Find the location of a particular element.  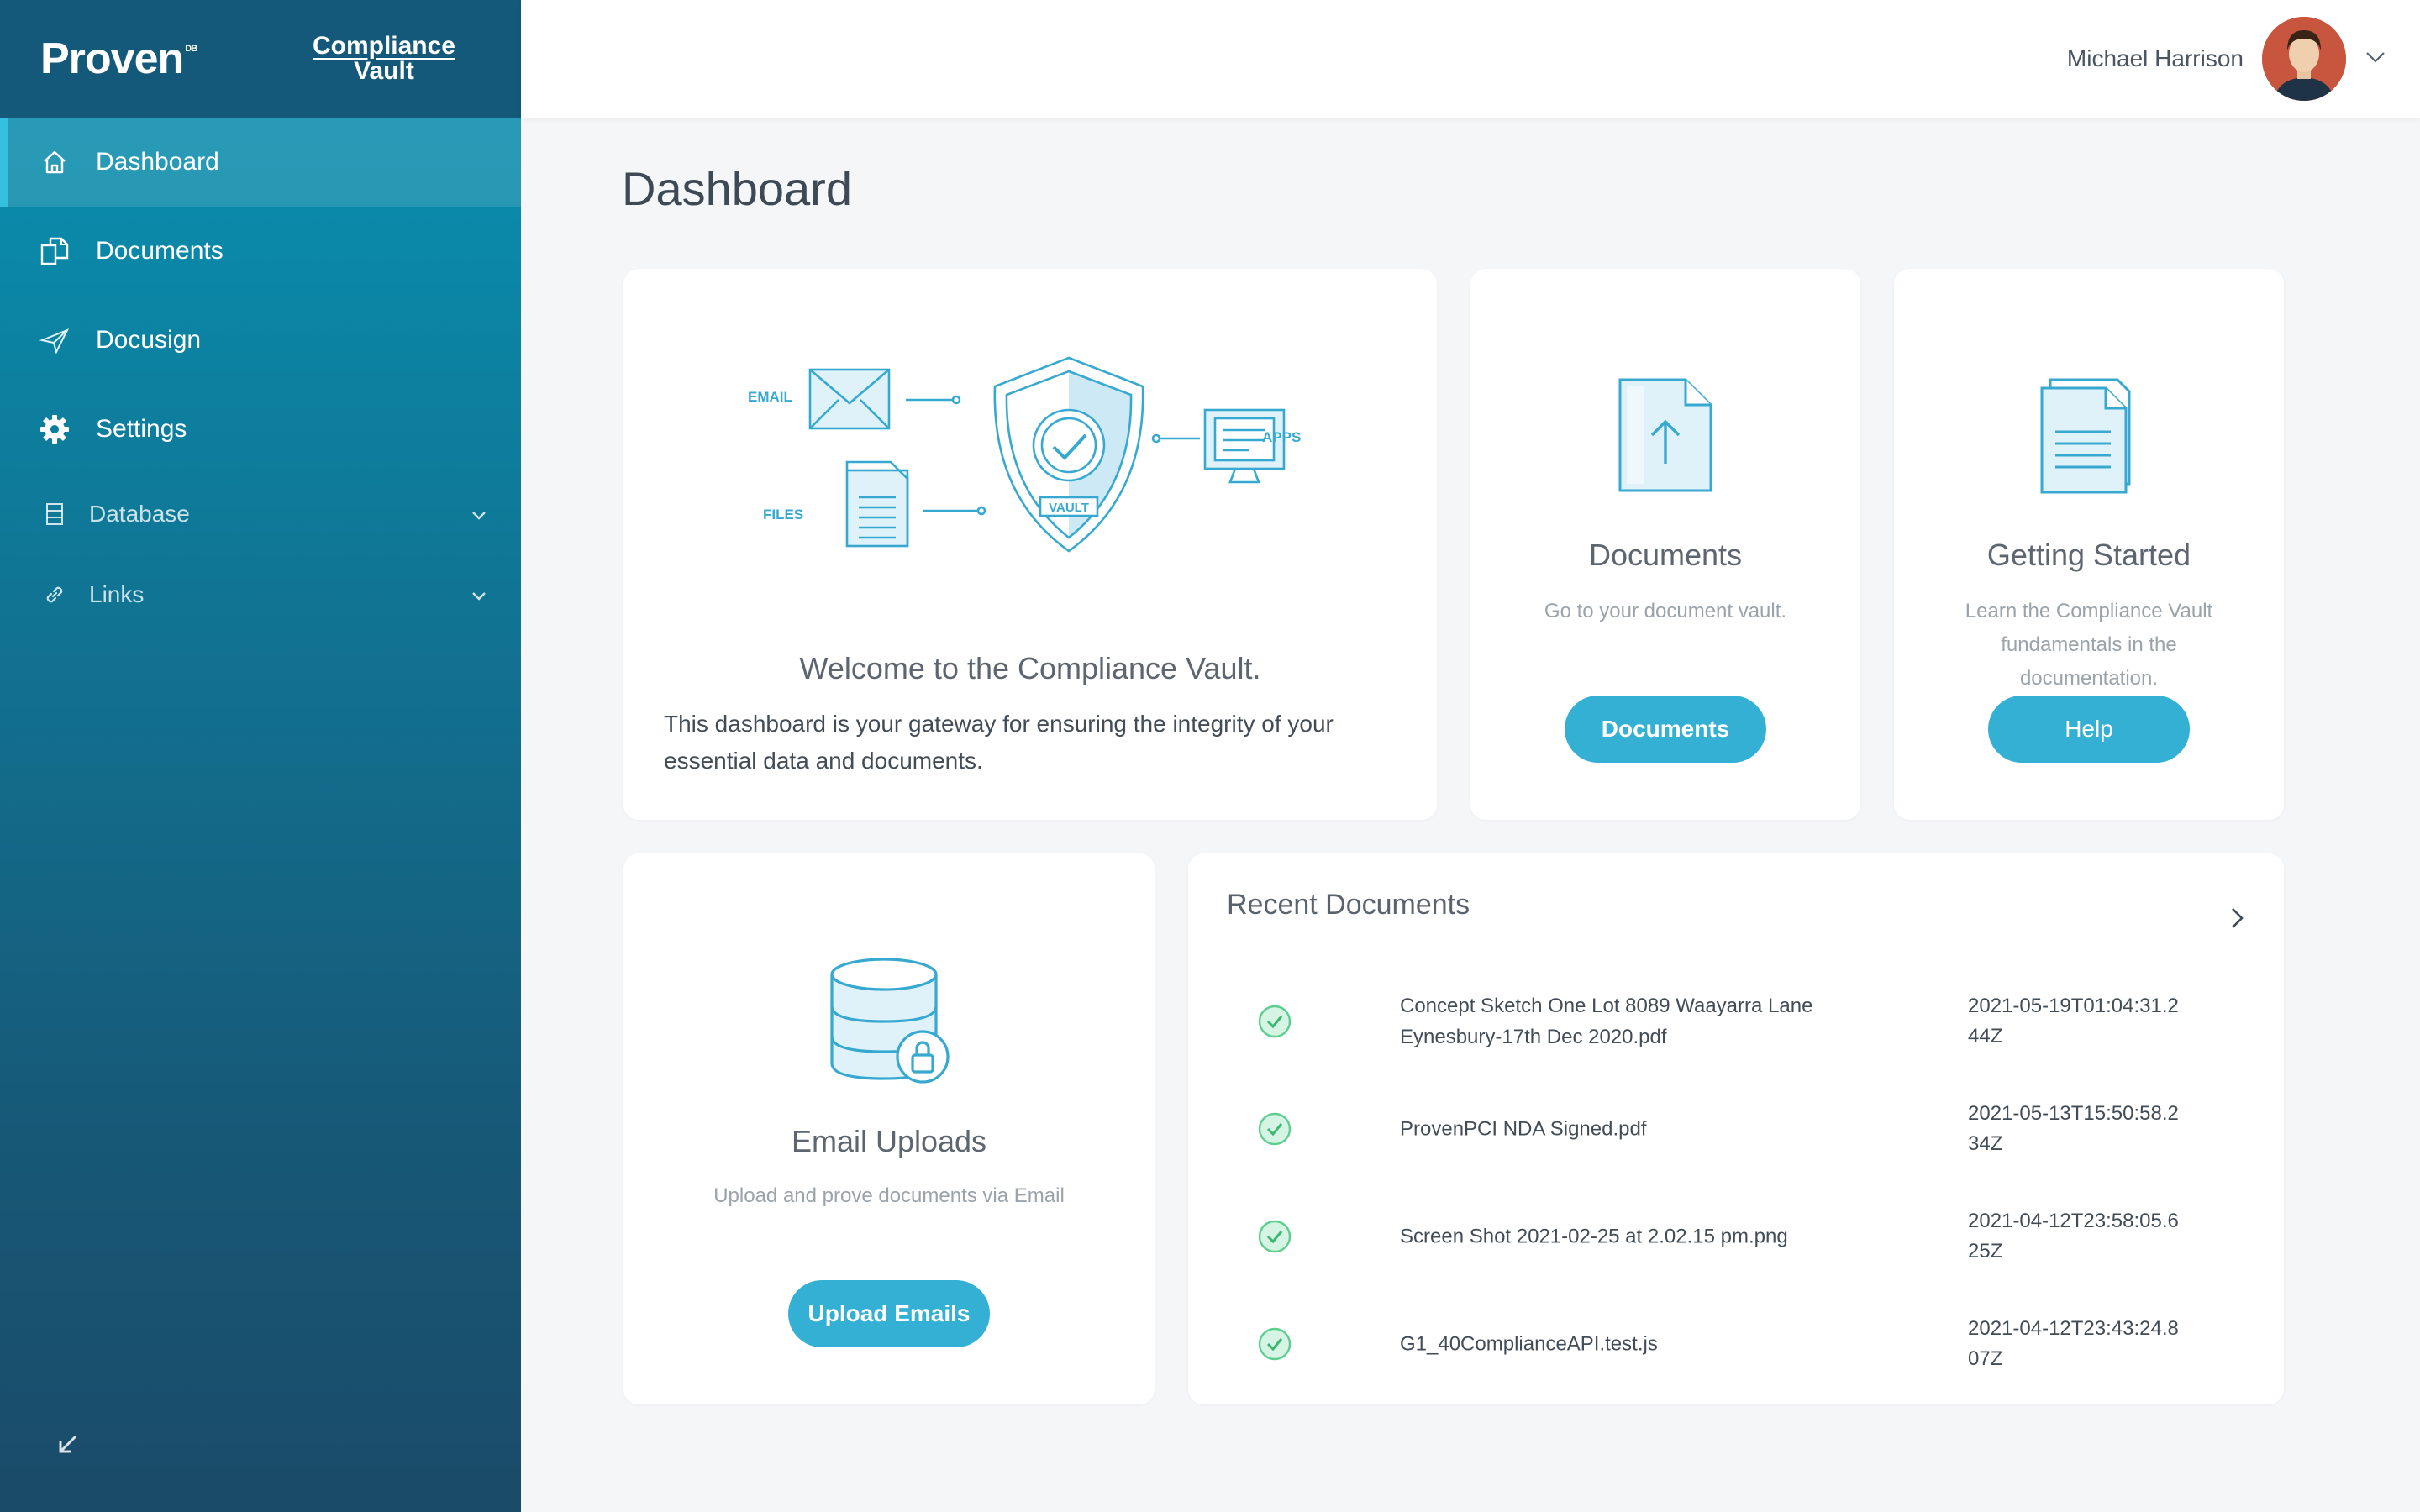

home-icon is located at coordinates (55, 162).